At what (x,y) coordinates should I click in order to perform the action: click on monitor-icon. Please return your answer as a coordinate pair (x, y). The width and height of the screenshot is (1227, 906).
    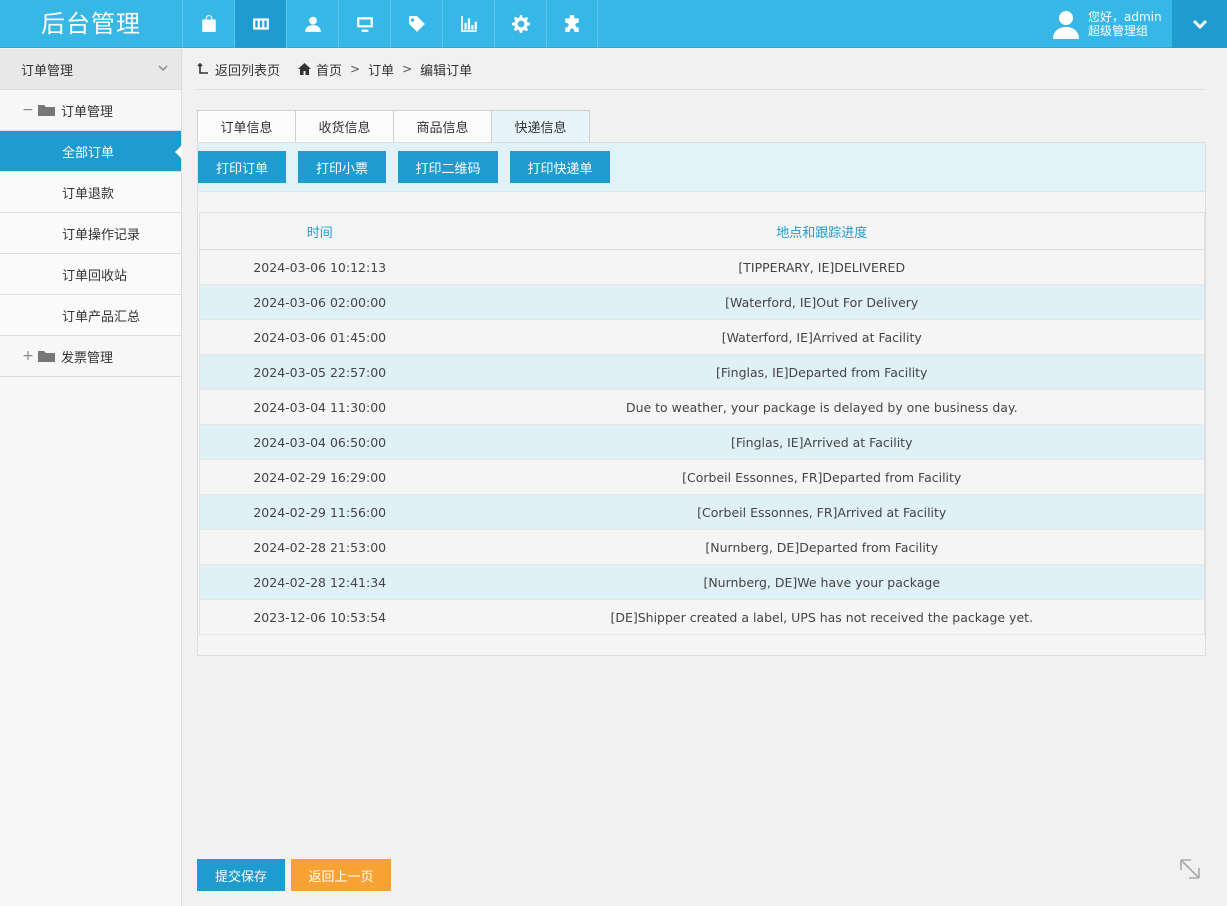
    Looking at the image, I should click on (364, 24).